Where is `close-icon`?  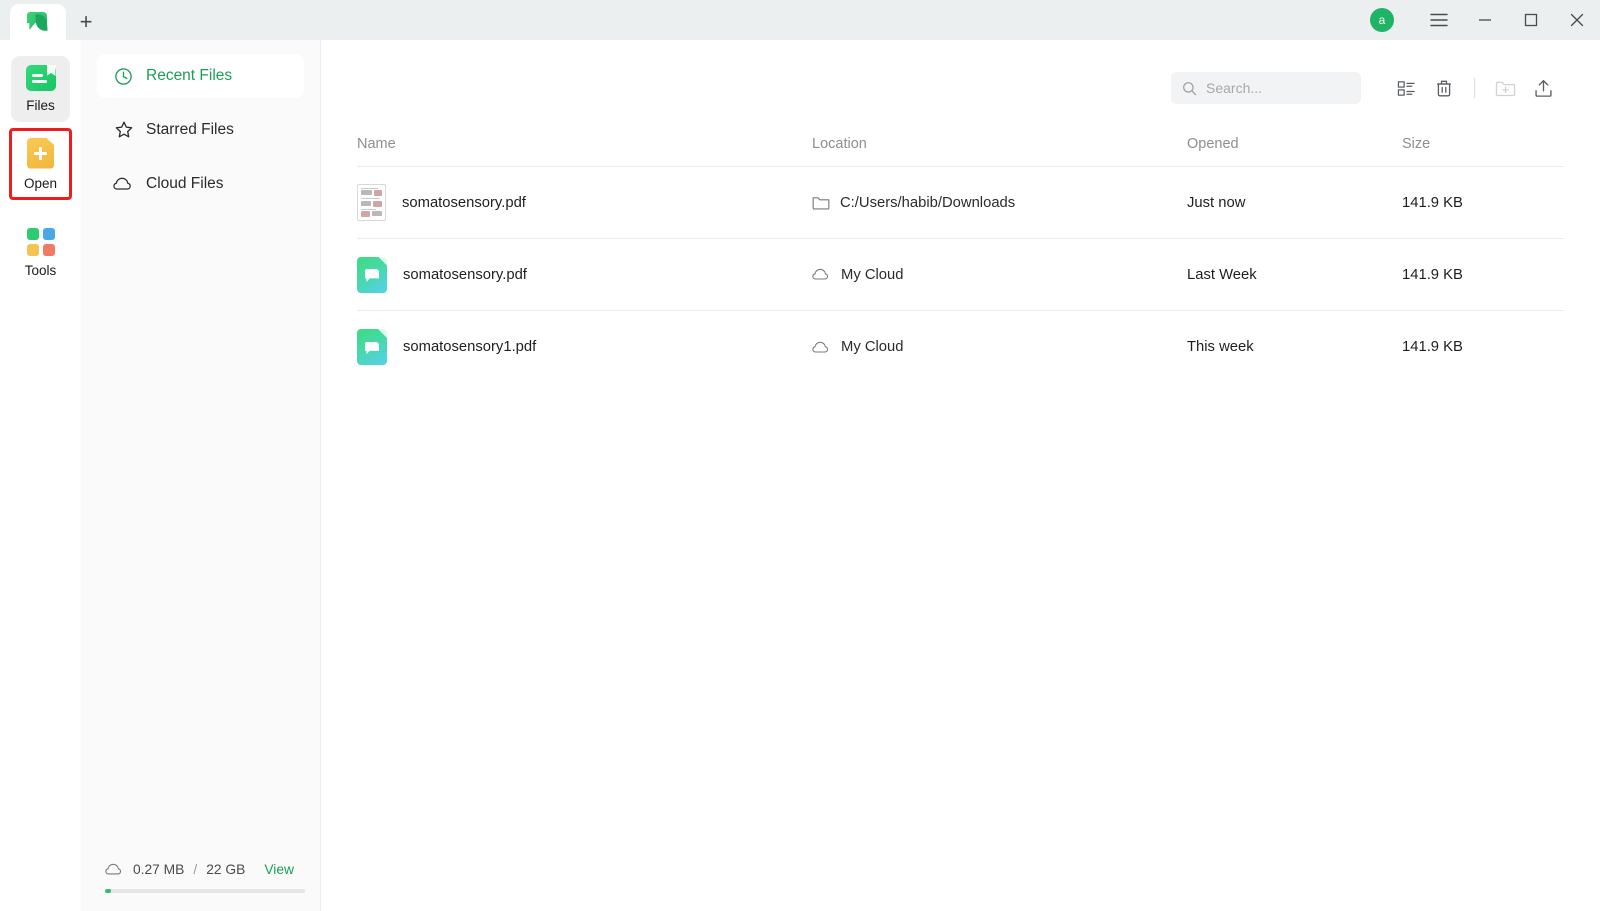 close-icon is located at coordinates (1577, 20).